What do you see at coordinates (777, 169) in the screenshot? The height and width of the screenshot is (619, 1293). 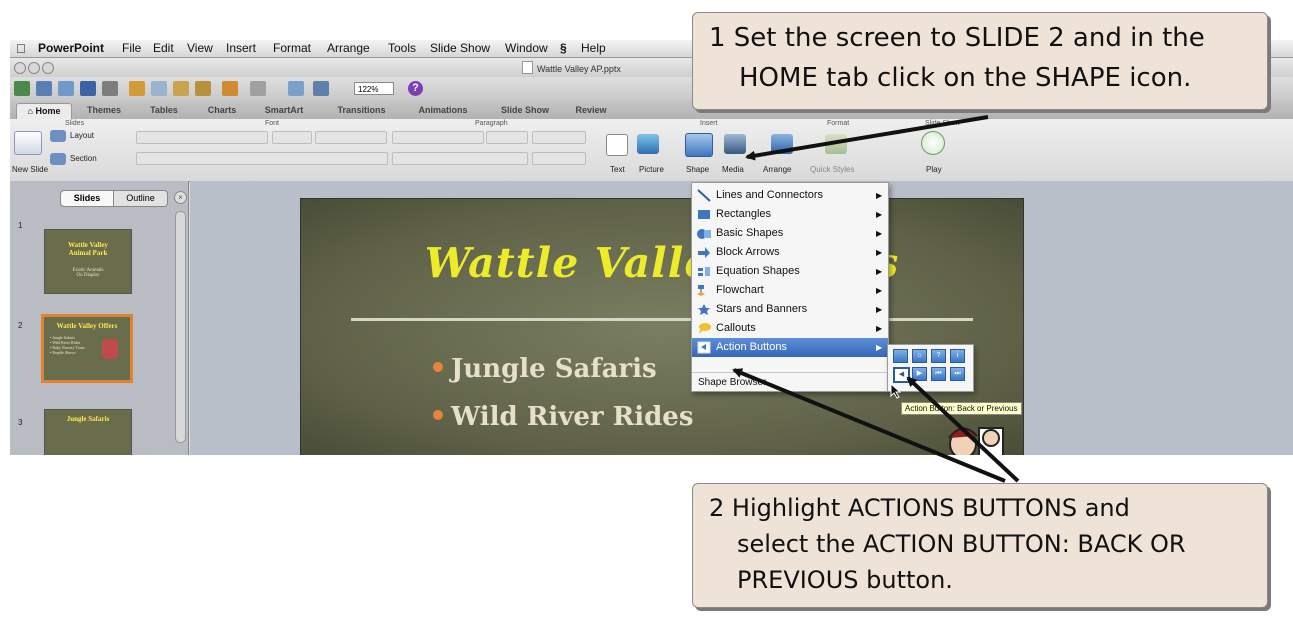 I see `arrange-button: Arrange` at bounding box center [777, 169].